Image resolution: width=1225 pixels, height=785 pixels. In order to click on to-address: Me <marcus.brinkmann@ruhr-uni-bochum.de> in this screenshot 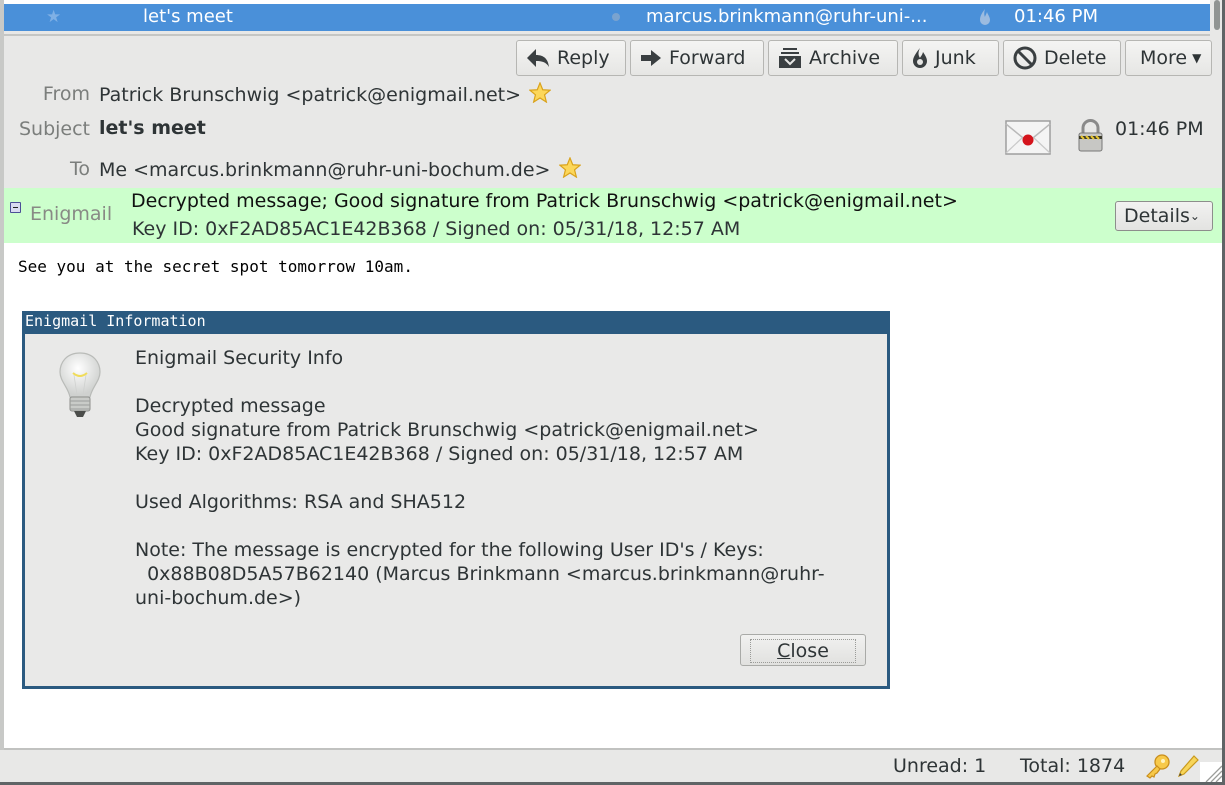, I will do `click(324, 170)`.